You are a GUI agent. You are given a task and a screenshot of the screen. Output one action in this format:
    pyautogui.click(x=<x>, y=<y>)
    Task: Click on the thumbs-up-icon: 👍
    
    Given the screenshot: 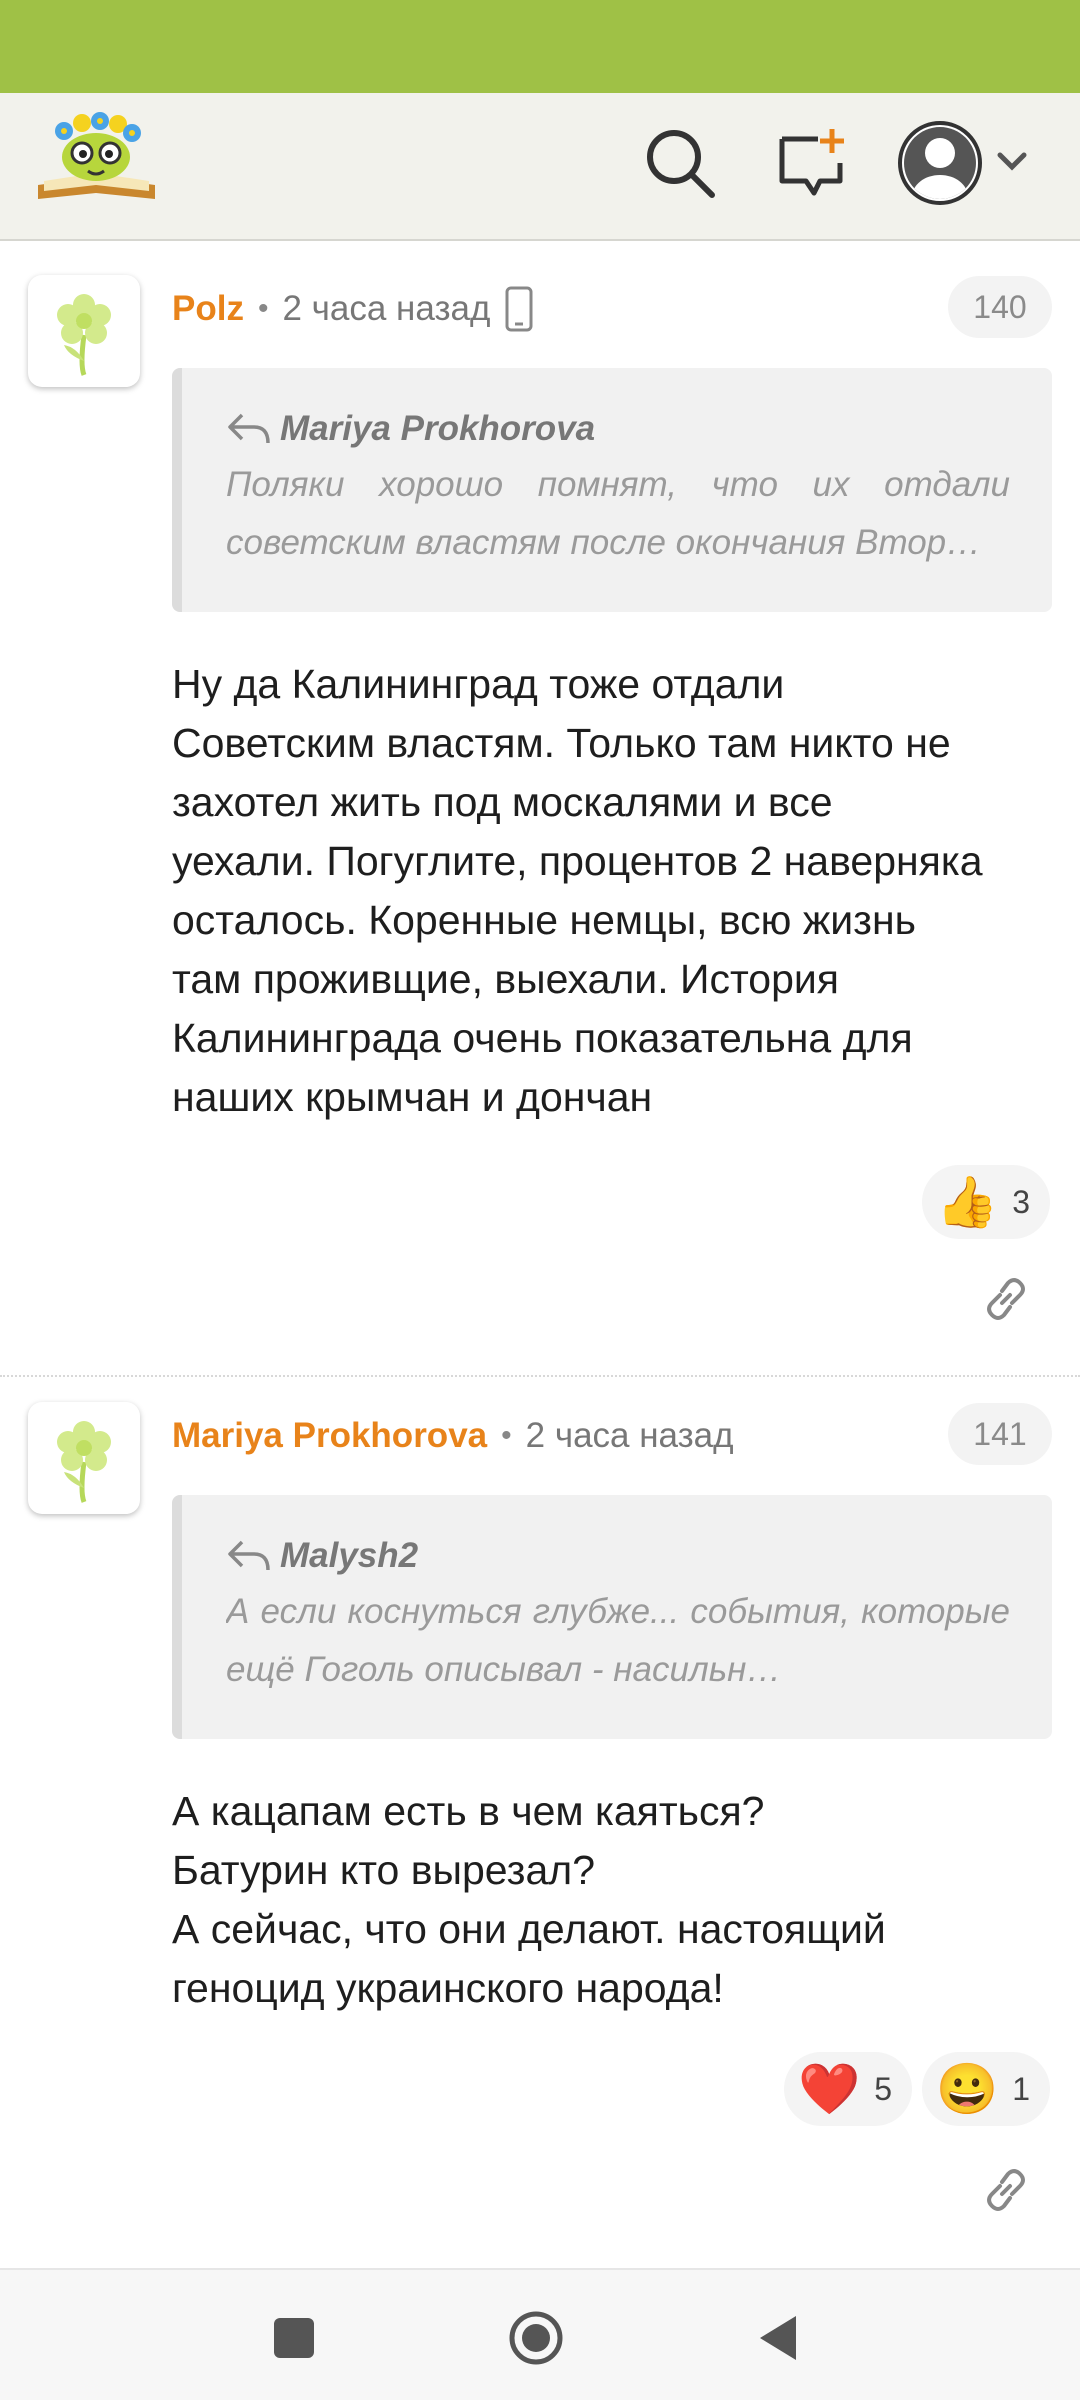 What is the action you would take?
    pyautogui.click(x=967, y=1202)
    